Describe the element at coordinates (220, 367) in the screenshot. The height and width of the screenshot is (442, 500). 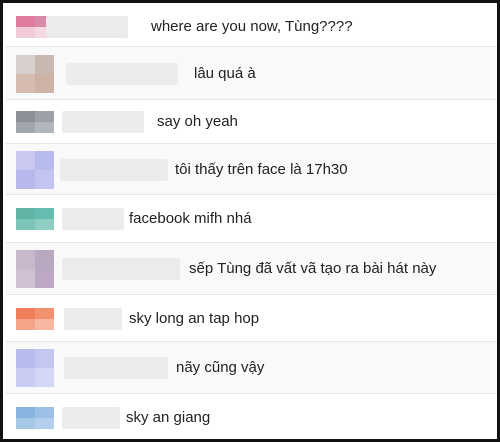
I see `chat-message-text: nãy cũng vậy` at that location.